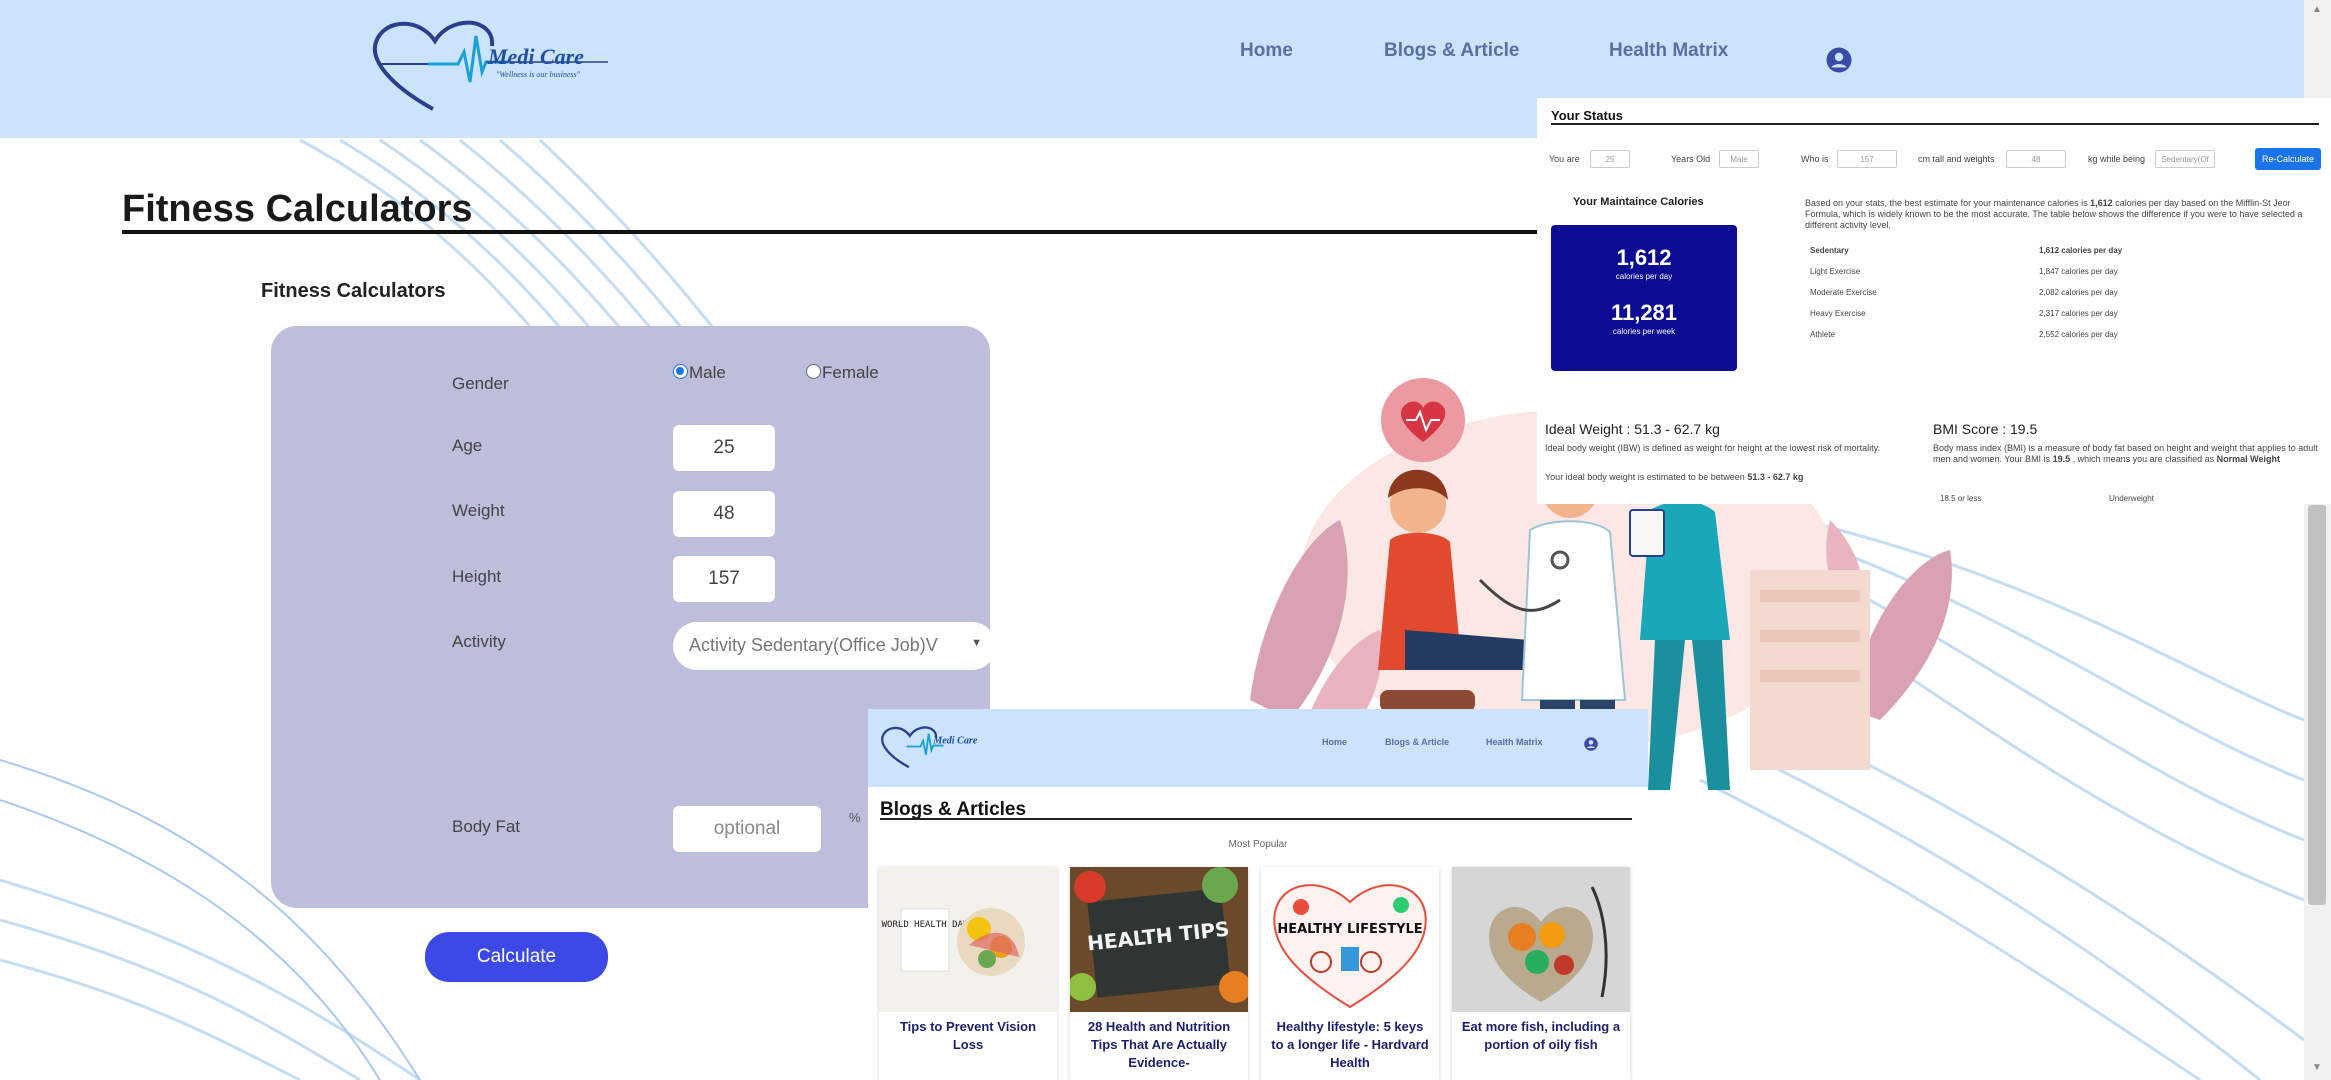 The height and width of the screenshot is (1080, 2331). What do you see at coordinates (1417, 742) in the screenshot?
I see `blogs-nav-blogs-link: Blogs & Article` at bounding box center [1417, 742].